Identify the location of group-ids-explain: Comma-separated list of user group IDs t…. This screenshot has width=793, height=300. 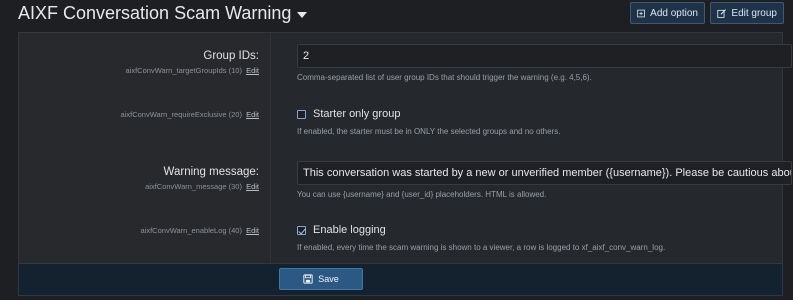
(444, 77).